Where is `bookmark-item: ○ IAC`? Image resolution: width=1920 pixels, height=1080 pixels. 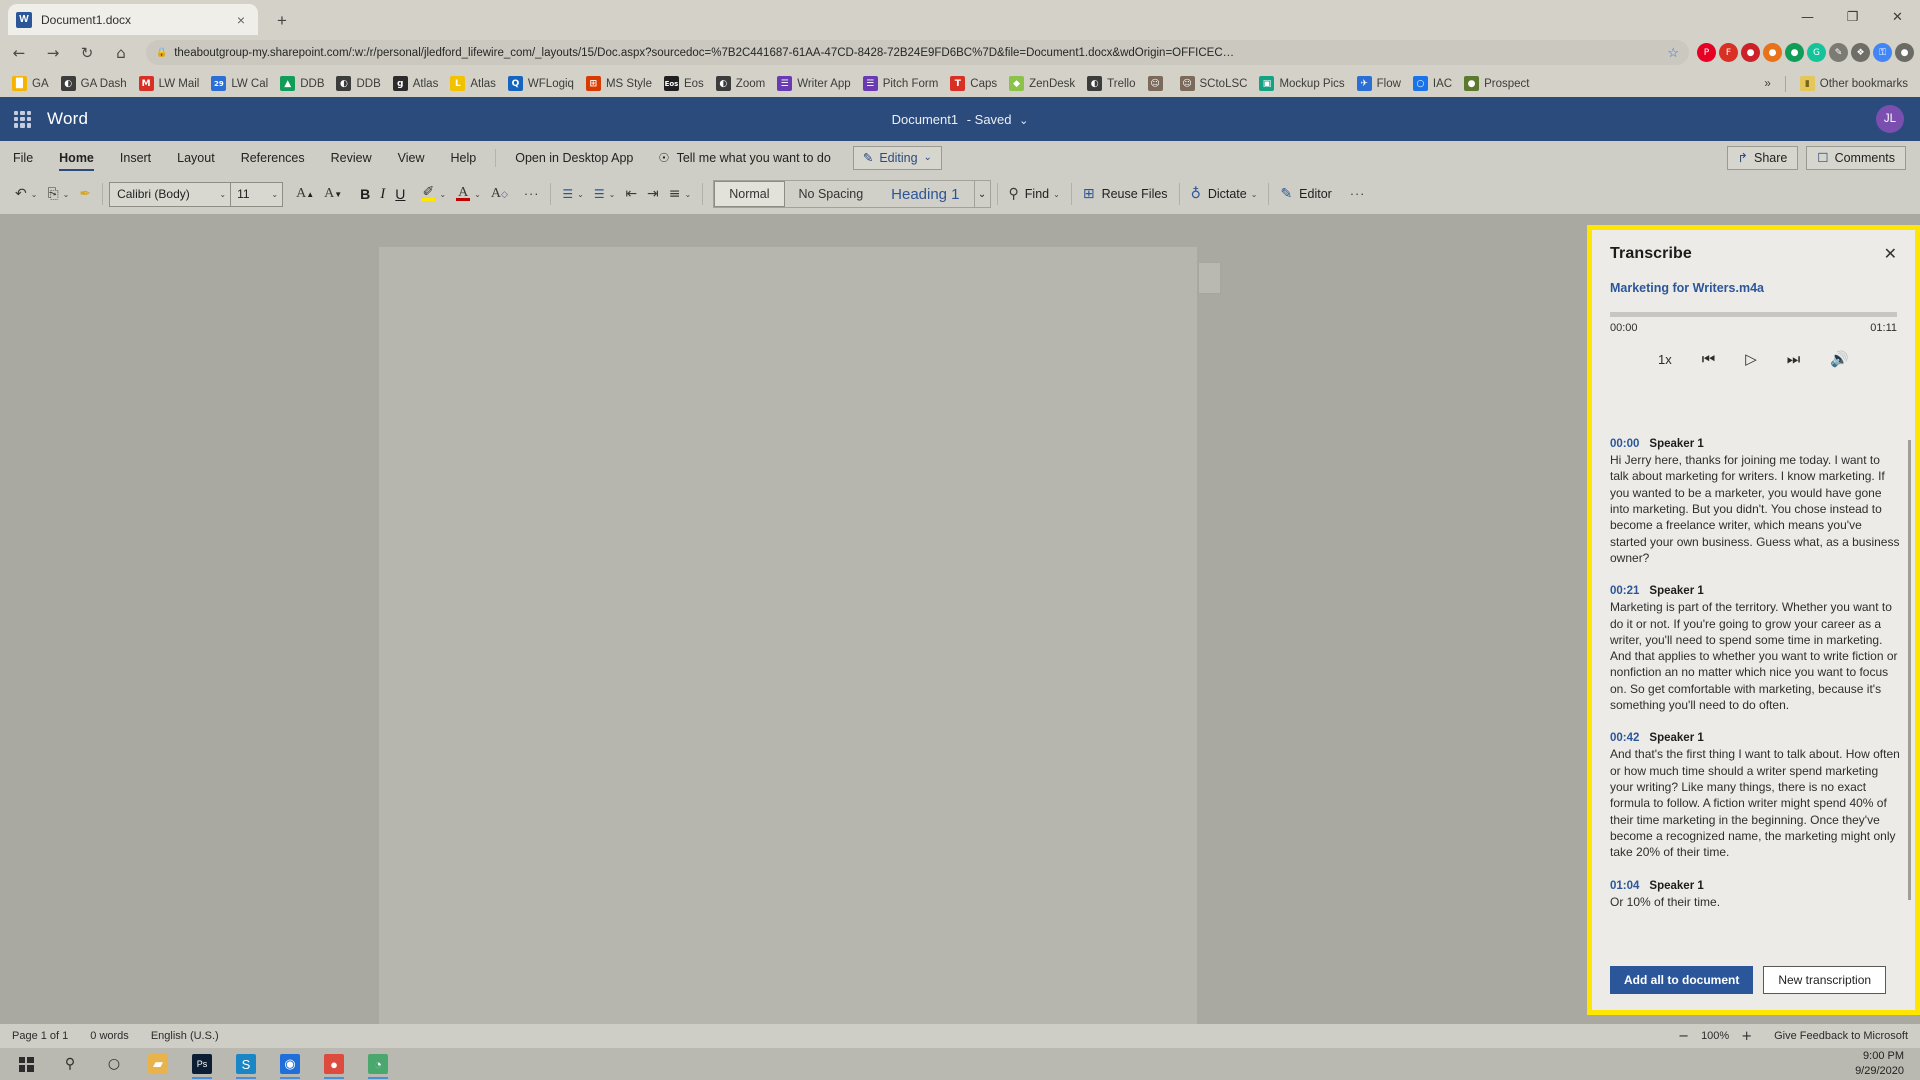
bookmark-item: ○ IAC is located at coordinates (1432, 84).